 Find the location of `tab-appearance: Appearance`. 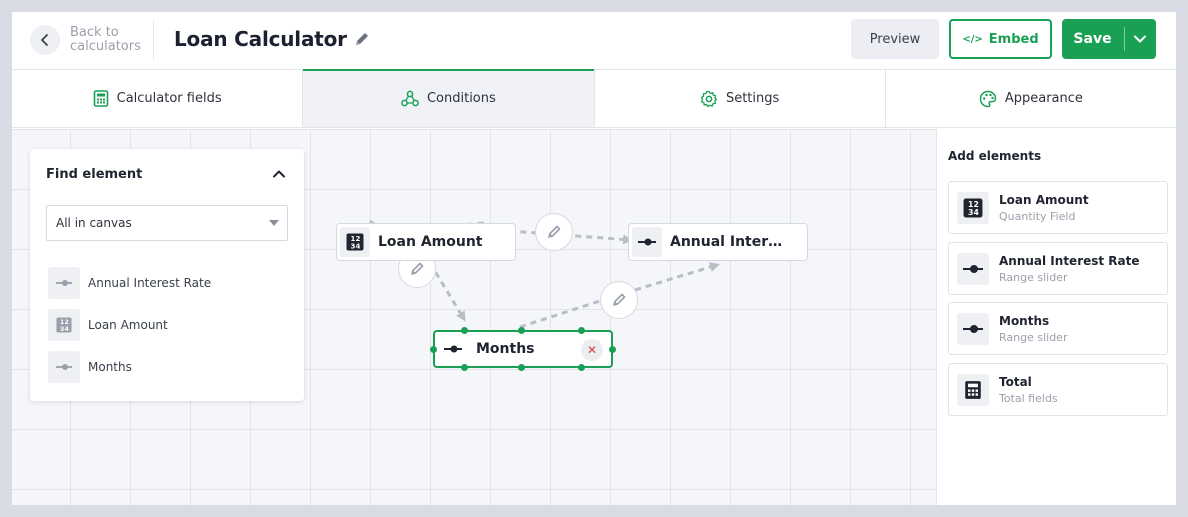

tab-appearance: Appearance is located at coordinates (1031, 98).